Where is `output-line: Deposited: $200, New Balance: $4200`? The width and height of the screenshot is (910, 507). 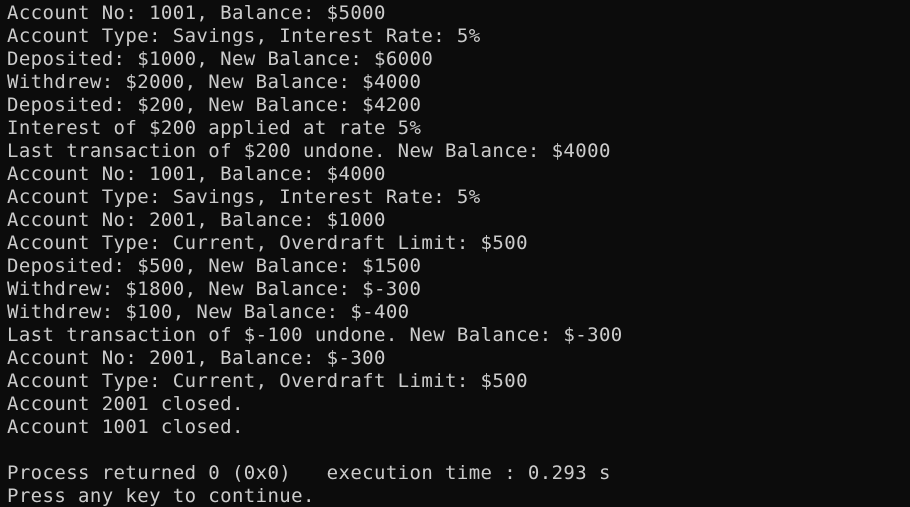 output-line: Deposited: $200, New Balance: $4200 is located at coordinates (214, 105).